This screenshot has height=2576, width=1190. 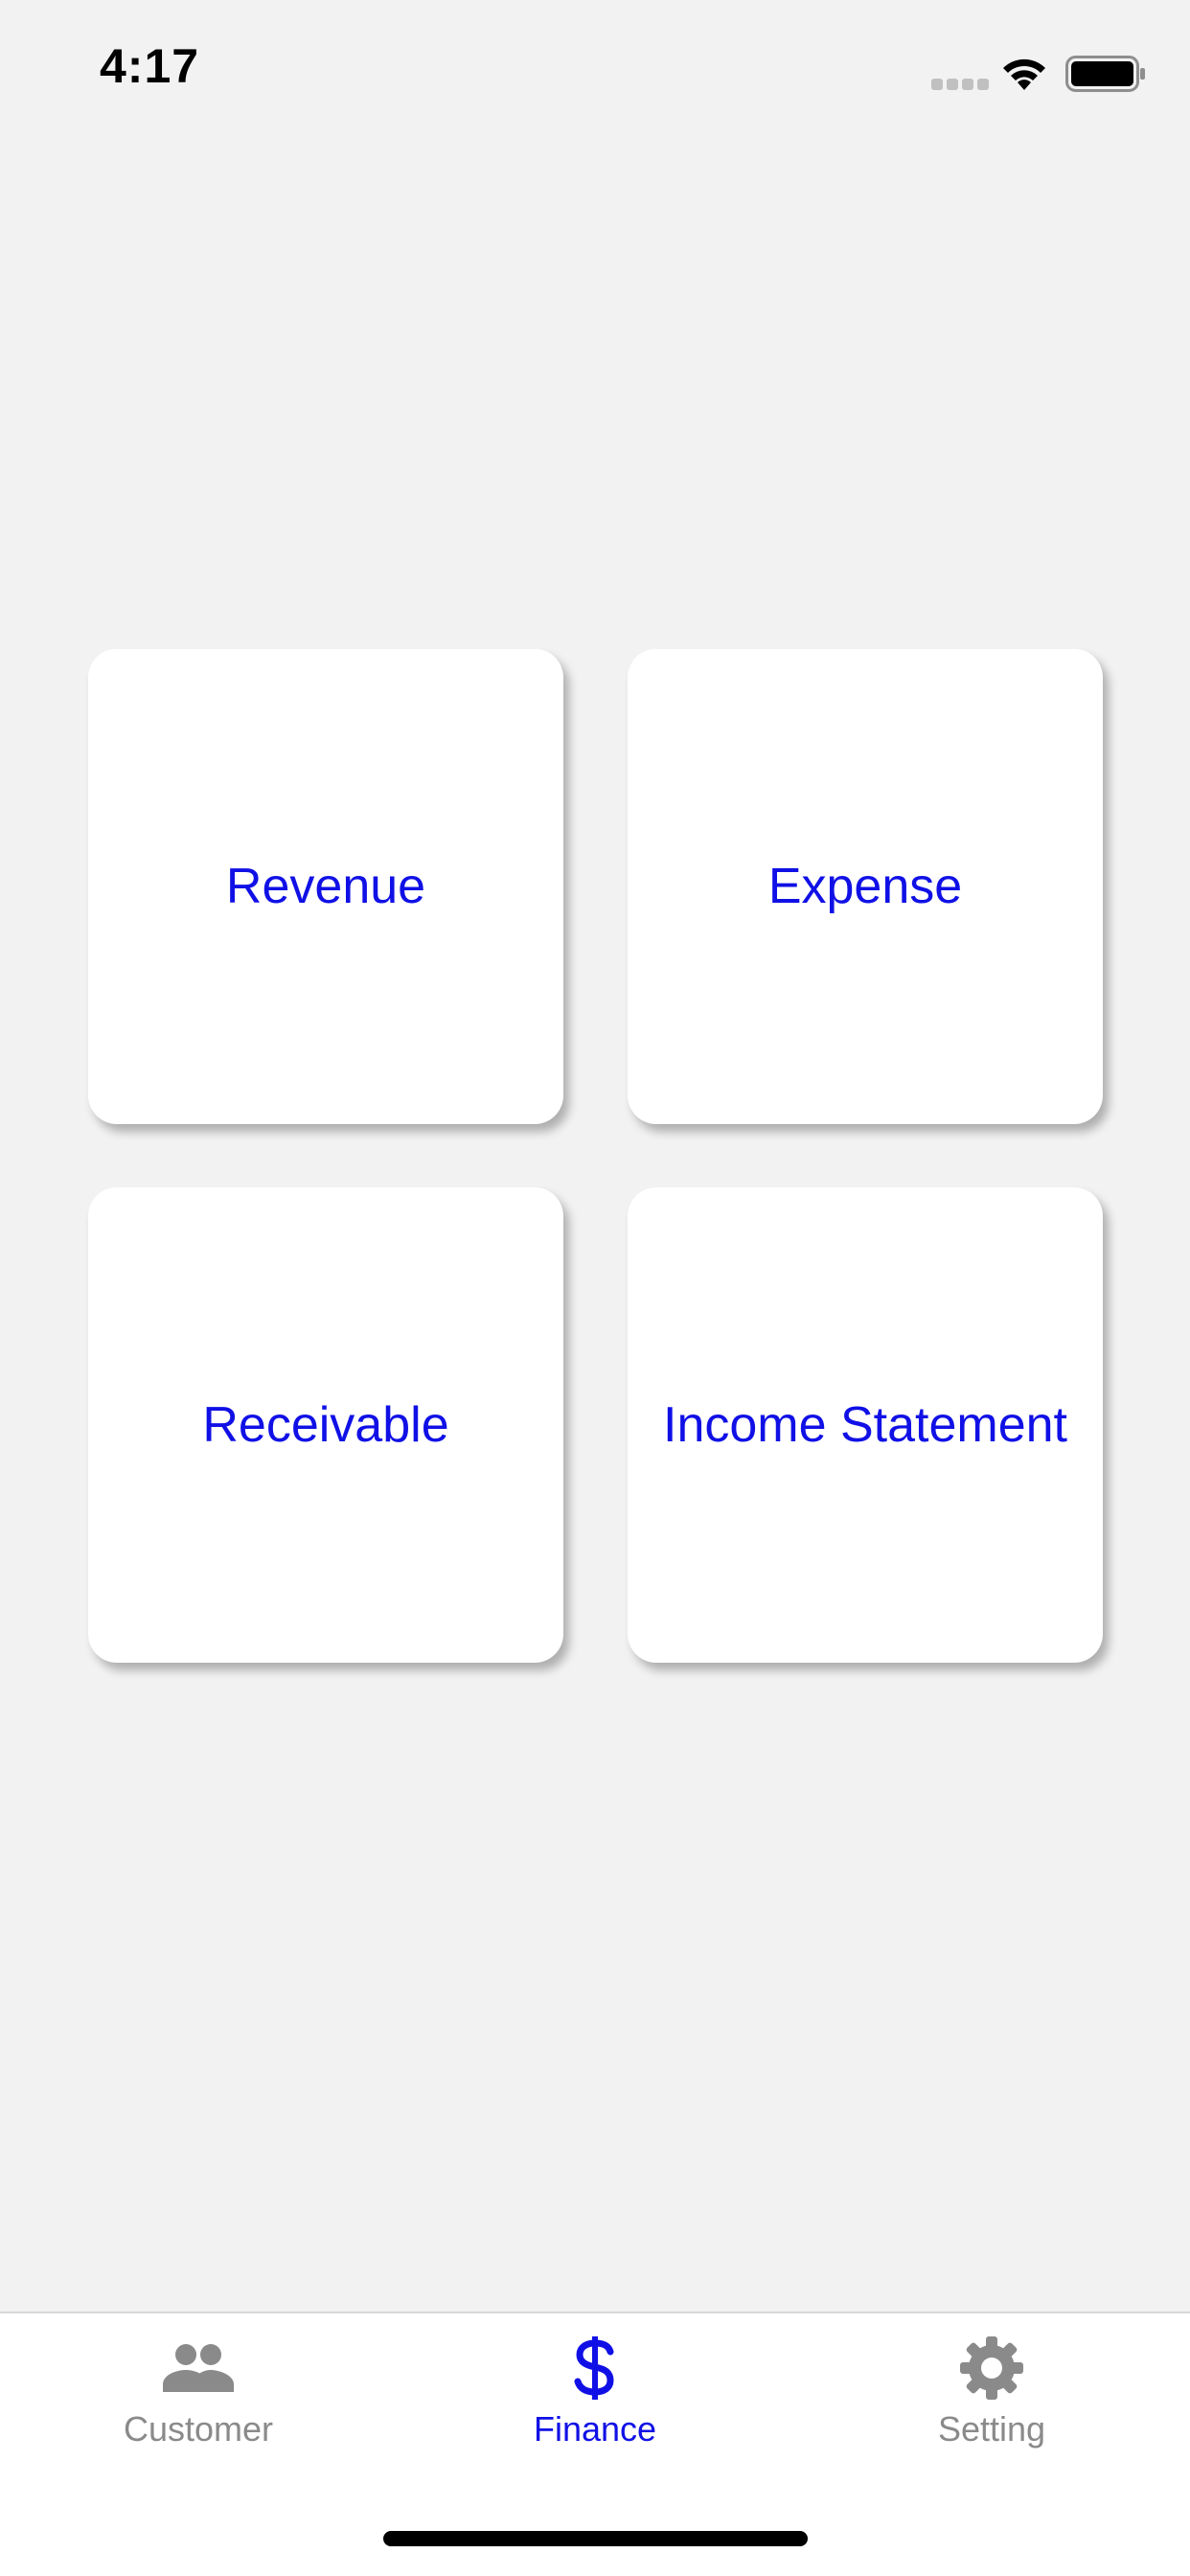 I want to click on tab-finance: Finance, so click(x=595, y=2399).